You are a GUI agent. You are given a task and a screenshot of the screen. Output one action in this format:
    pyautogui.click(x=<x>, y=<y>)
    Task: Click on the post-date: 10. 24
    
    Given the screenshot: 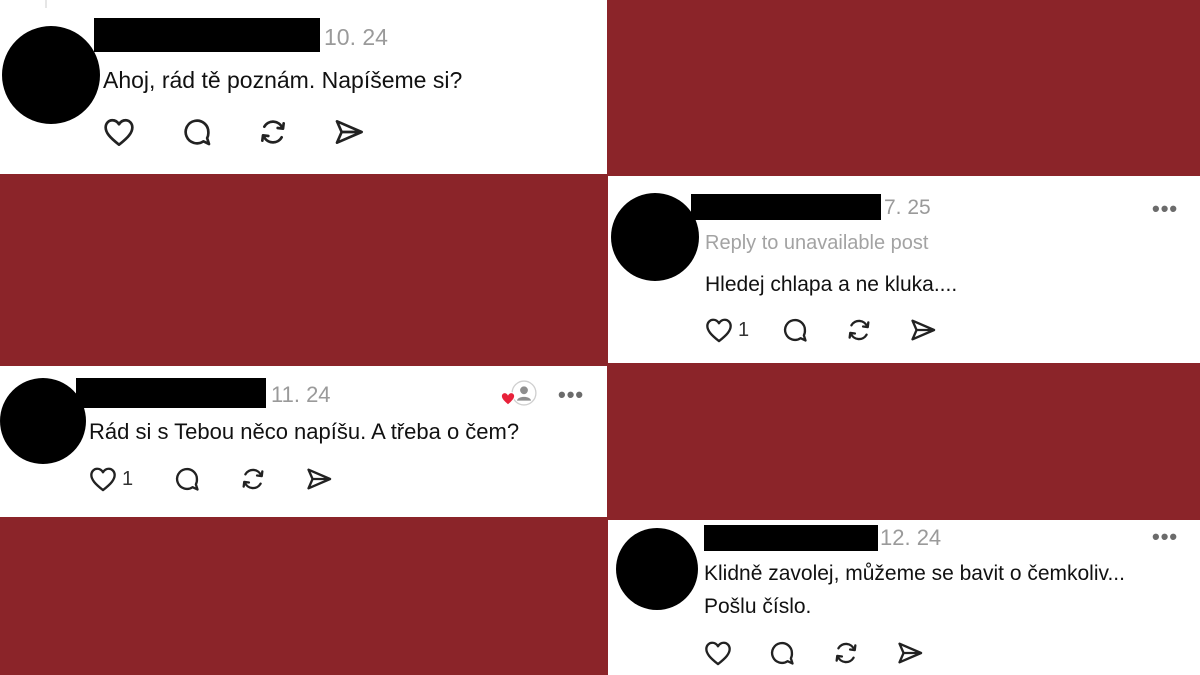 What is the action you would take?
    pyautogui.click(x=356, y=37)
    